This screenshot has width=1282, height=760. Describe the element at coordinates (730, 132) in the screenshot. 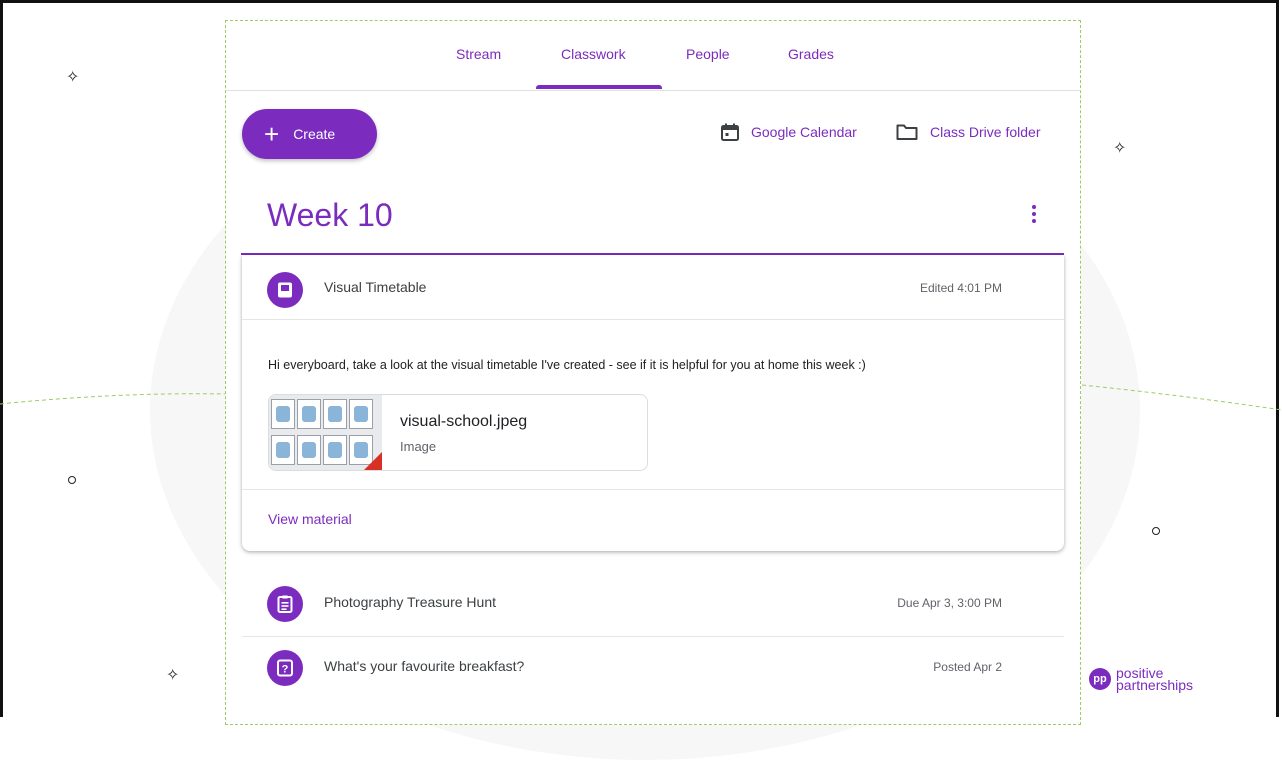

I see `calendar-icon` at that location.